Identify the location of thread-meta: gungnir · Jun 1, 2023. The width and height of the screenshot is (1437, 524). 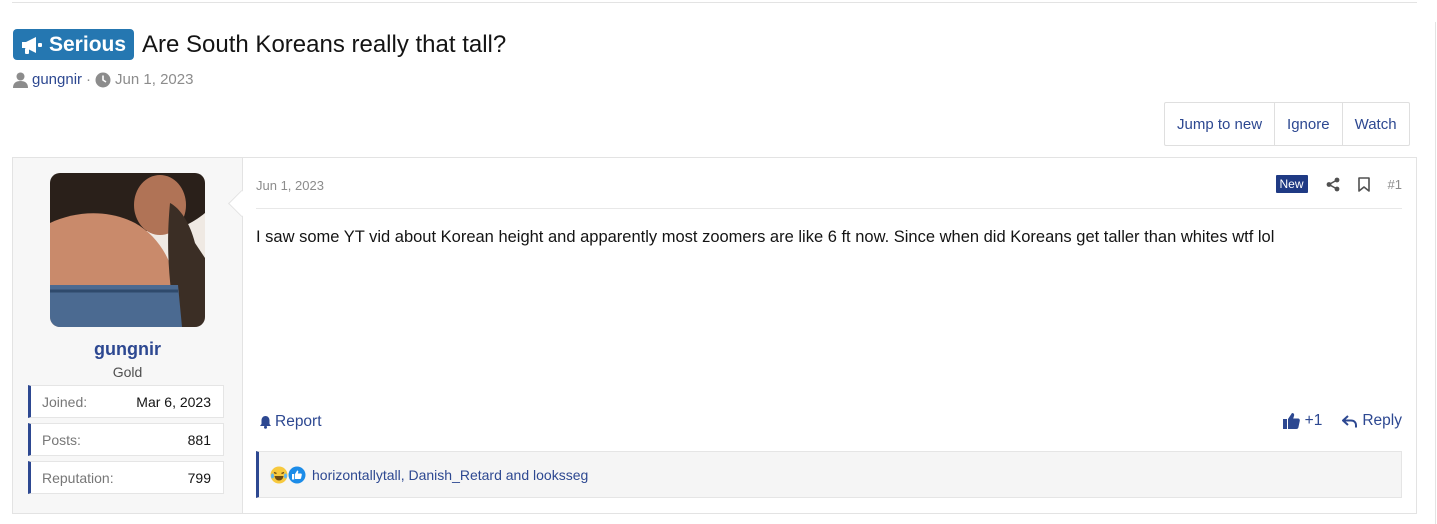
(103, 79).